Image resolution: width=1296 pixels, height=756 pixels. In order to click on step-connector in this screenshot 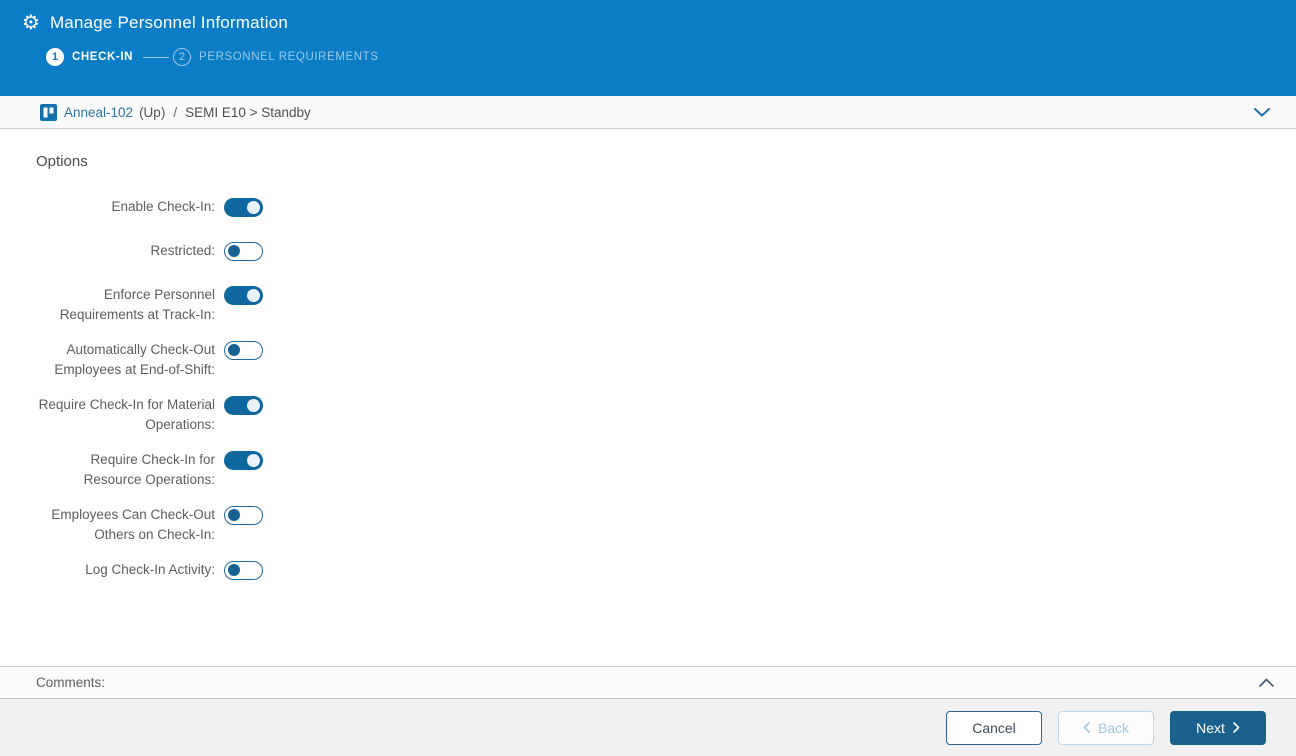, I will do `click(156, 57)`.